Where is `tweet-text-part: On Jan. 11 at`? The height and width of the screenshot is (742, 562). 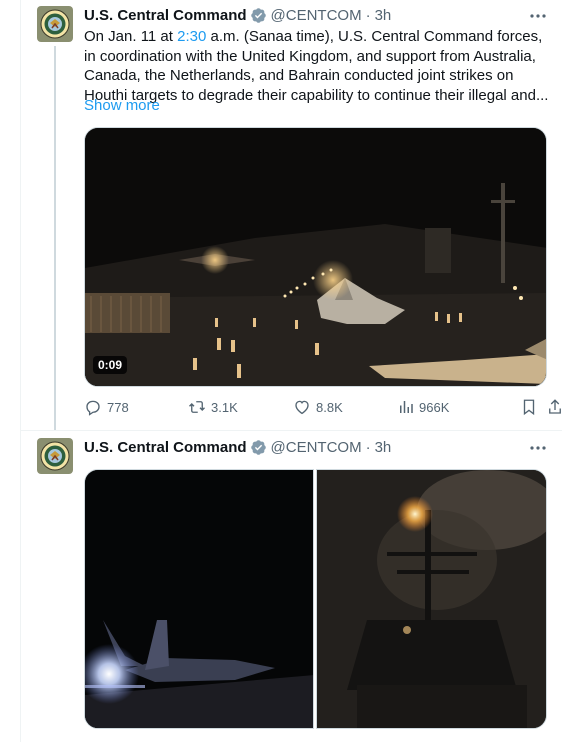 tweet-text-part: On Jan. 11 at is located at coordinates (131, 36).